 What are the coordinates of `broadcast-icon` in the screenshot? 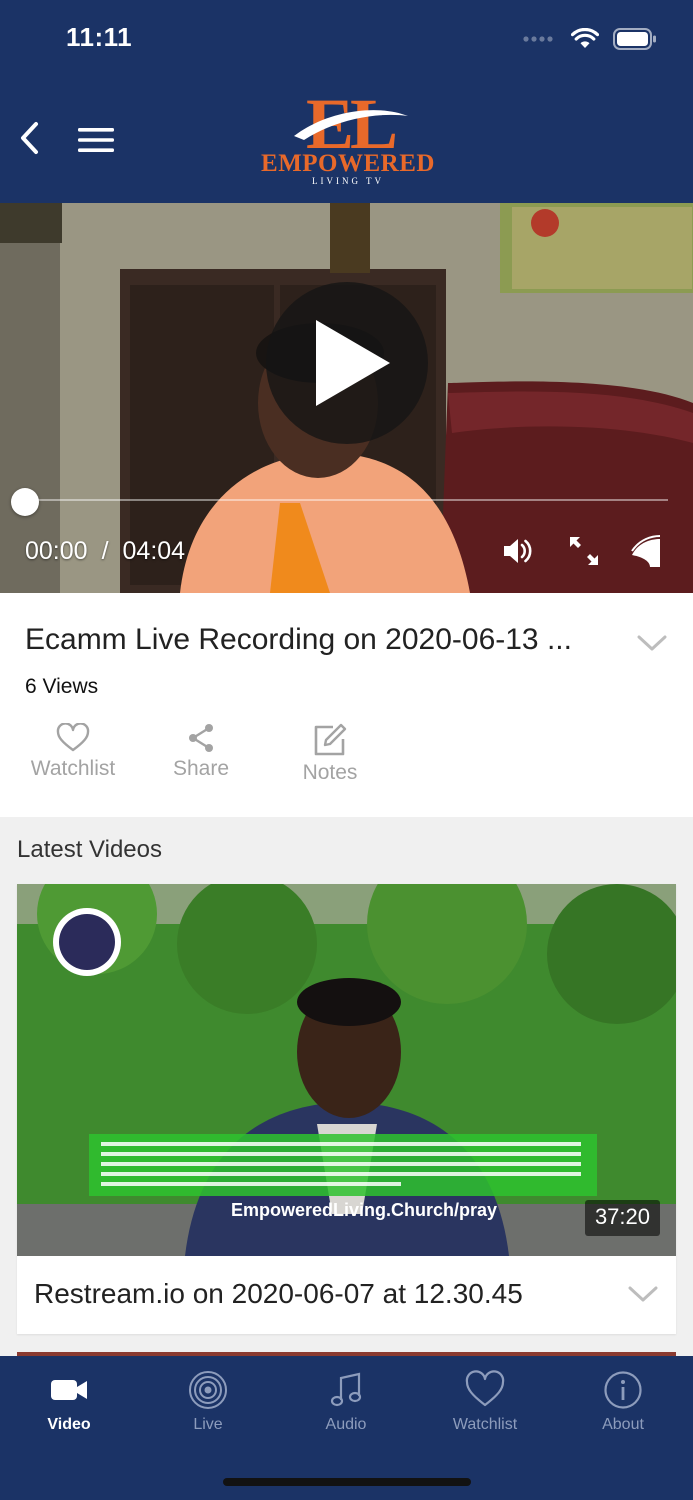 It's located at (208, 1390).